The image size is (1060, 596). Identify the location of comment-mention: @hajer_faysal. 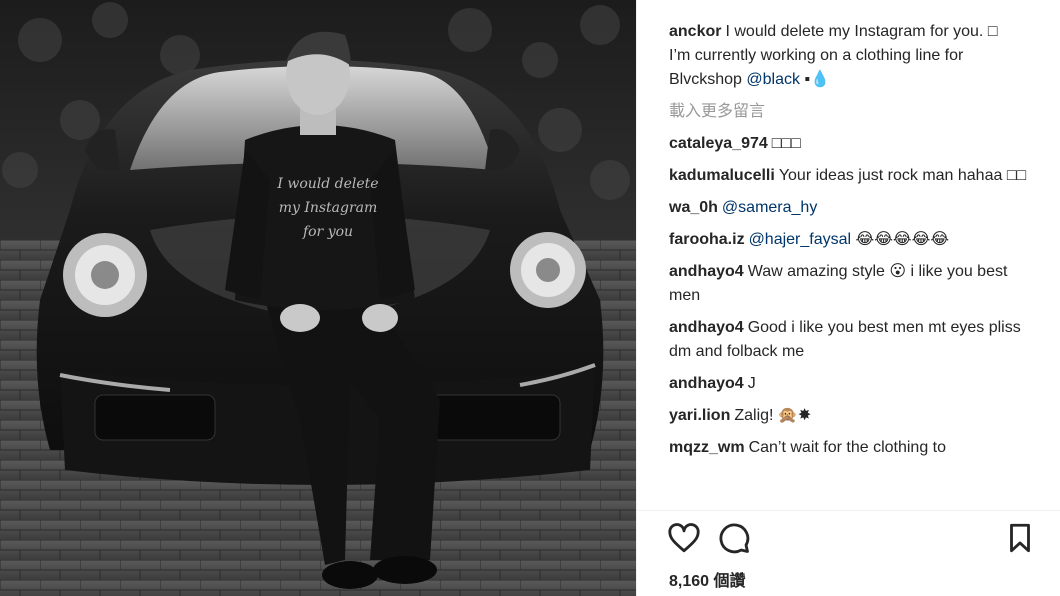
(800, 239).